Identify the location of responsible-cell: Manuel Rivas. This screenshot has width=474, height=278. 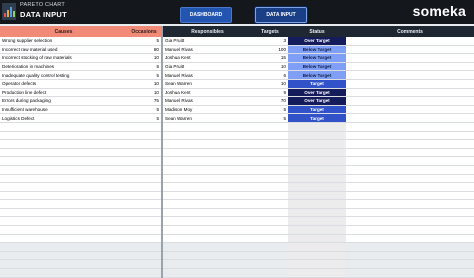
(207, 101).